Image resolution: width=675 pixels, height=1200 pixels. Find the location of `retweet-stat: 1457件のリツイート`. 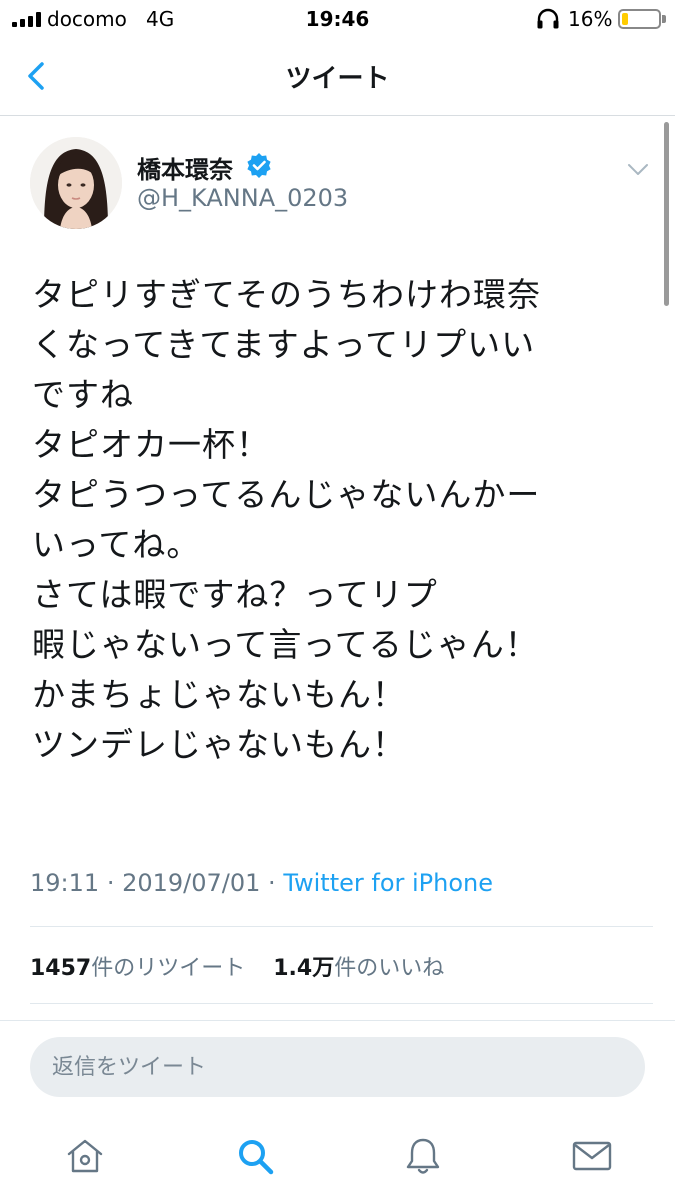

retweet-stat: 1457件のリツイート is located at coordinates (137, 968).